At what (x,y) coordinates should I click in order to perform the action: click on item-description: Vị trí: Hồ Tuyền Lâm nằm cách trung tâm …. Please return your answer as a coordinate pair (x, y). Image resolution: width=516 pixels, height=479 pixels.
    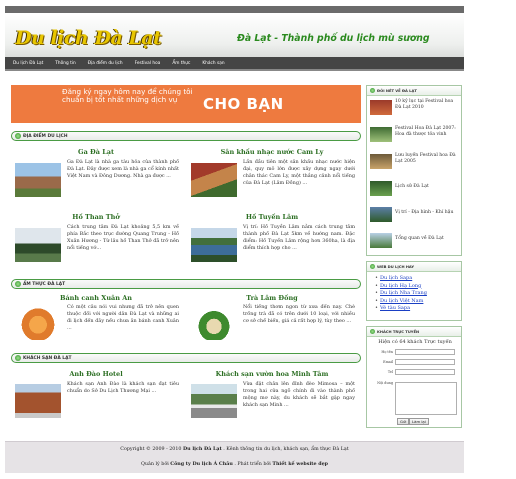
    Looking at the image, I should click on (299, 237).